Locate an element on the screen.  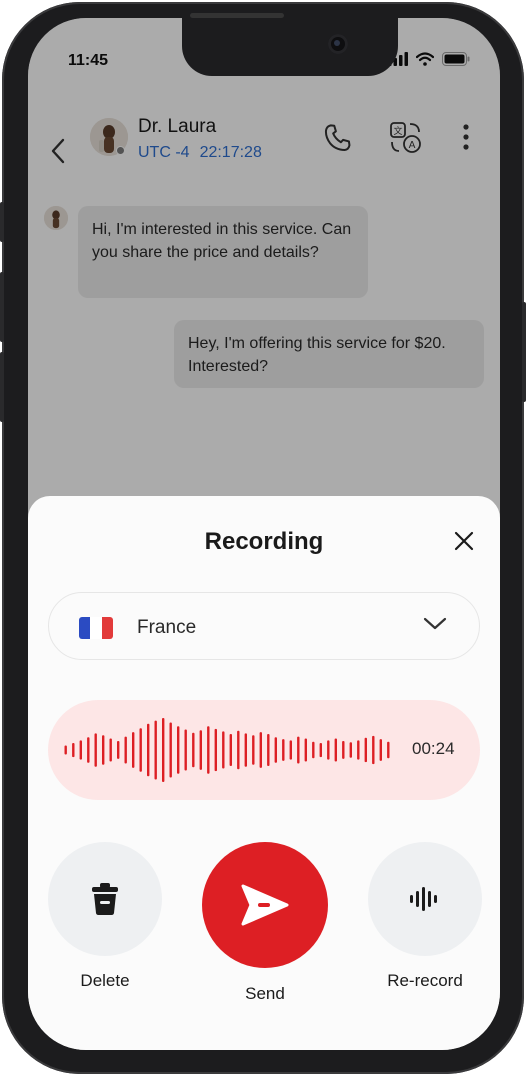
delete-button is located at coordinates (105, 899).